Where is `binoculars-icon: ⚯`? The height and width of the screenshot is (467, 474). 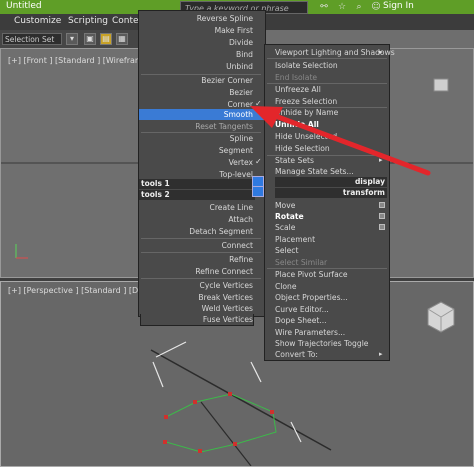 binoculars-icon: ⚯ is located at coordinates (324, 7).